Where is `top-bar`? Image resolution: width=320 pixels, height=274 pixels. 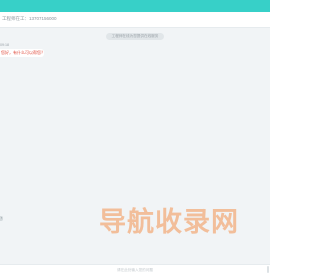
top-bar is located at coordinates (135, 6).